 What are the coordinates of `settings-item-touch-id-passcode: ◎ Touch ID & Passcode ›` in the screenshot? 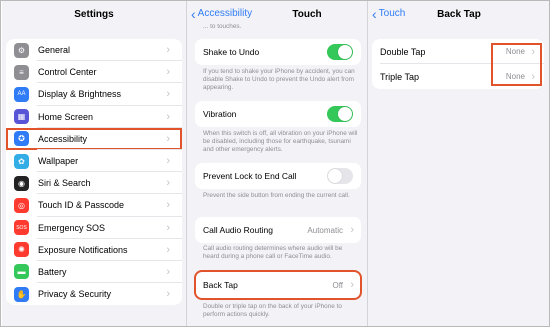 It's located at (94, 205).